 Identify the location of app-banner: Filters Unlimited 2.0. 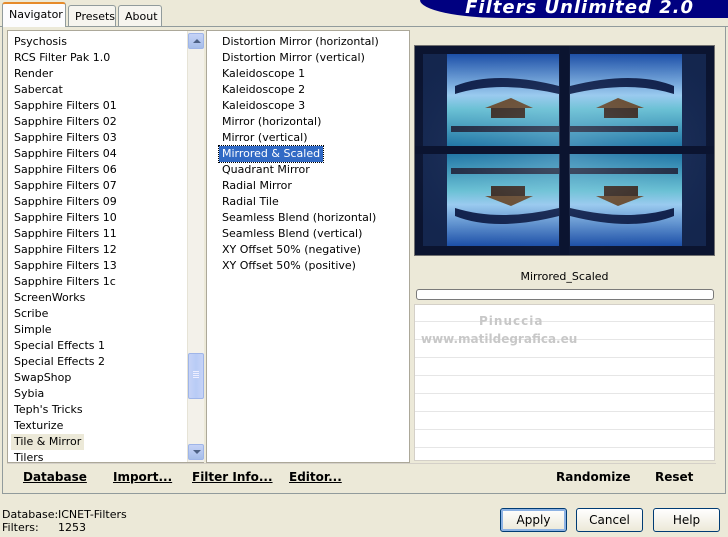
(574, 9).